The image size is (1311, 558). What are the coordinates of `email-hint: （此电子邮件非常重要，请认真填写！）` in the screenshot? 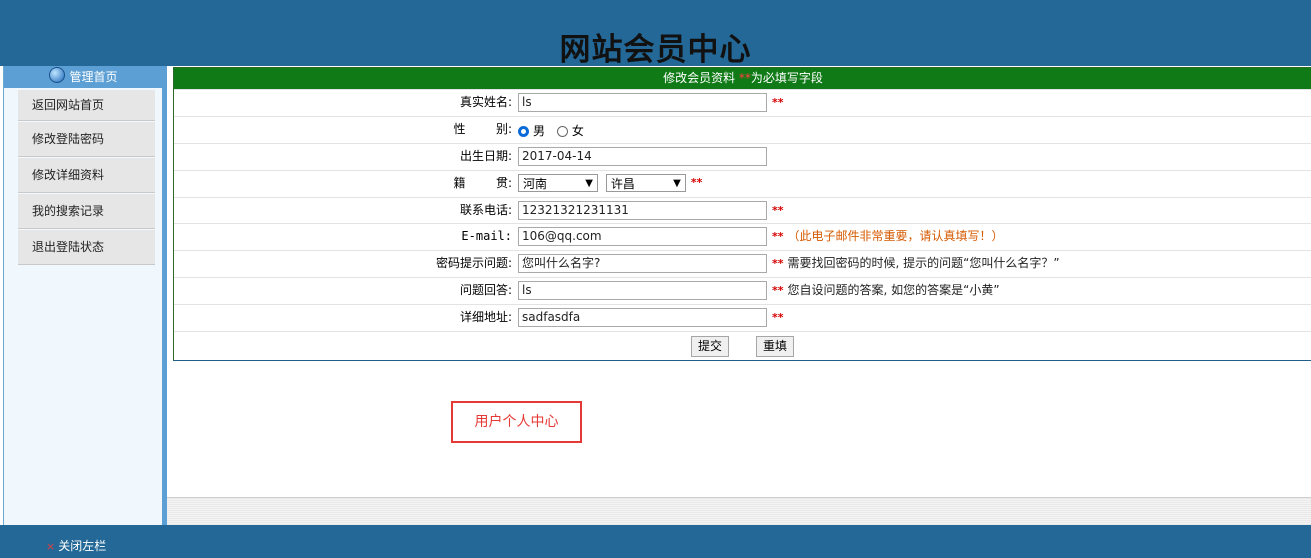 It's located at (895, 236).